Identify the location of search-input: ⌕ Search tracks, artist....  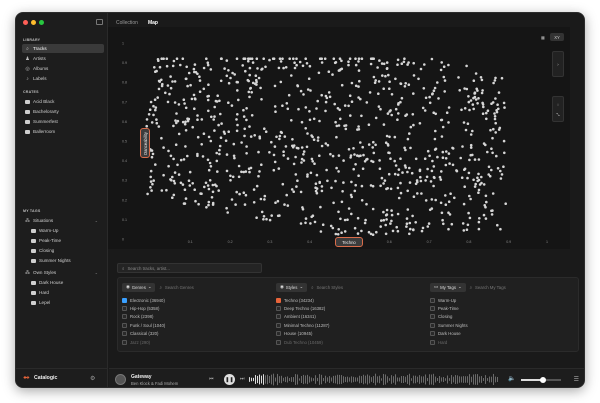
(189, 268).